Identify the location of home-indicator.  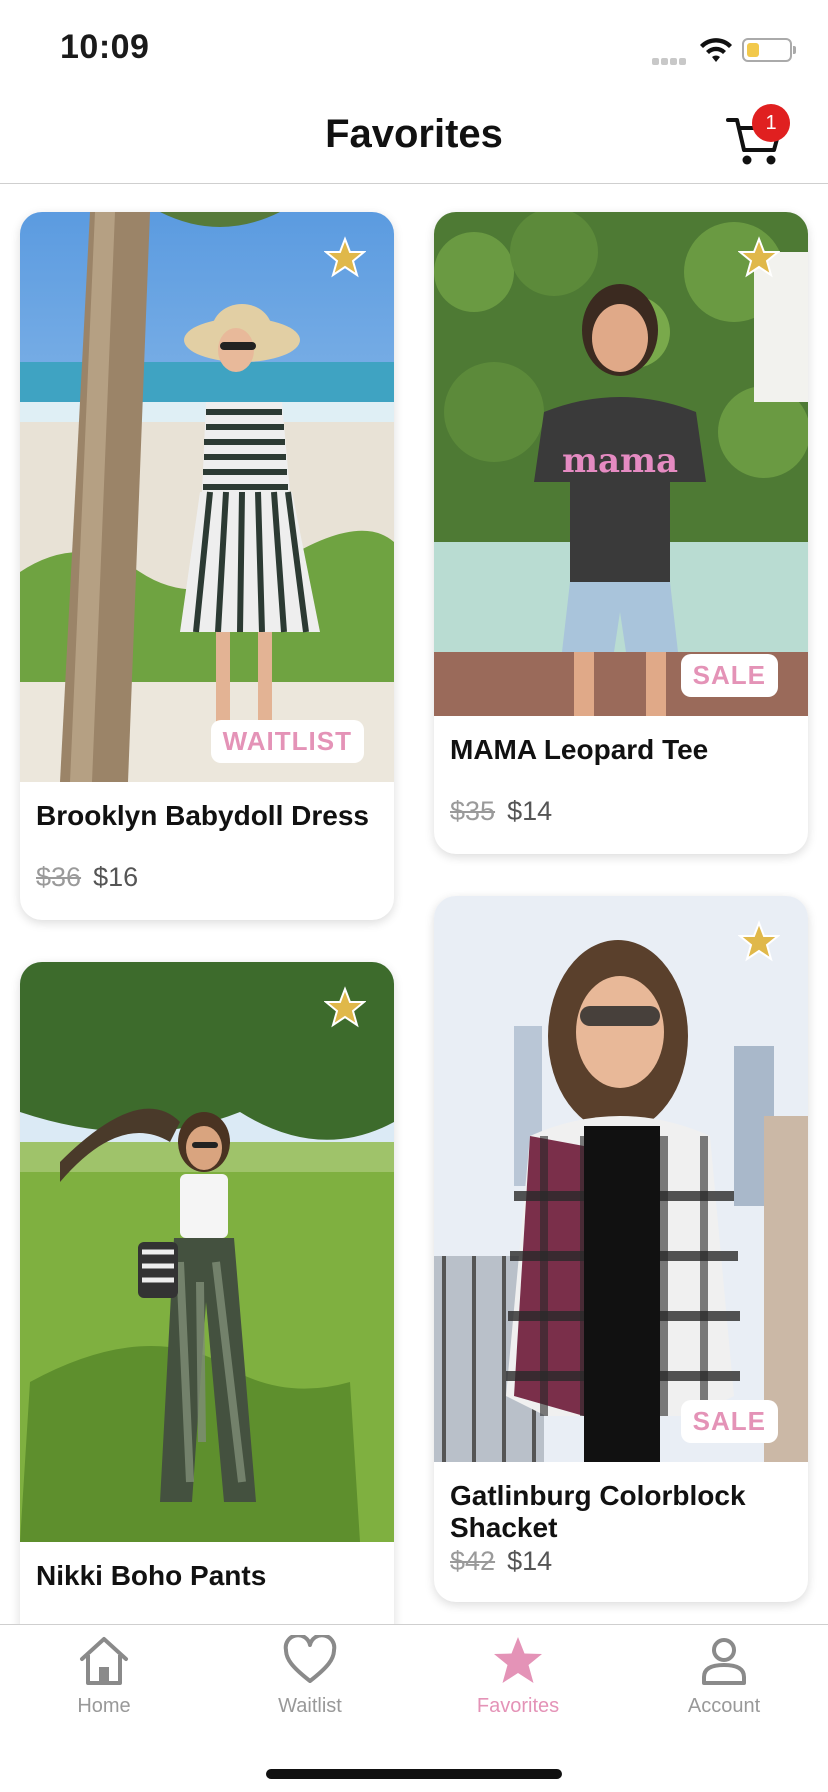
(414, 1774).